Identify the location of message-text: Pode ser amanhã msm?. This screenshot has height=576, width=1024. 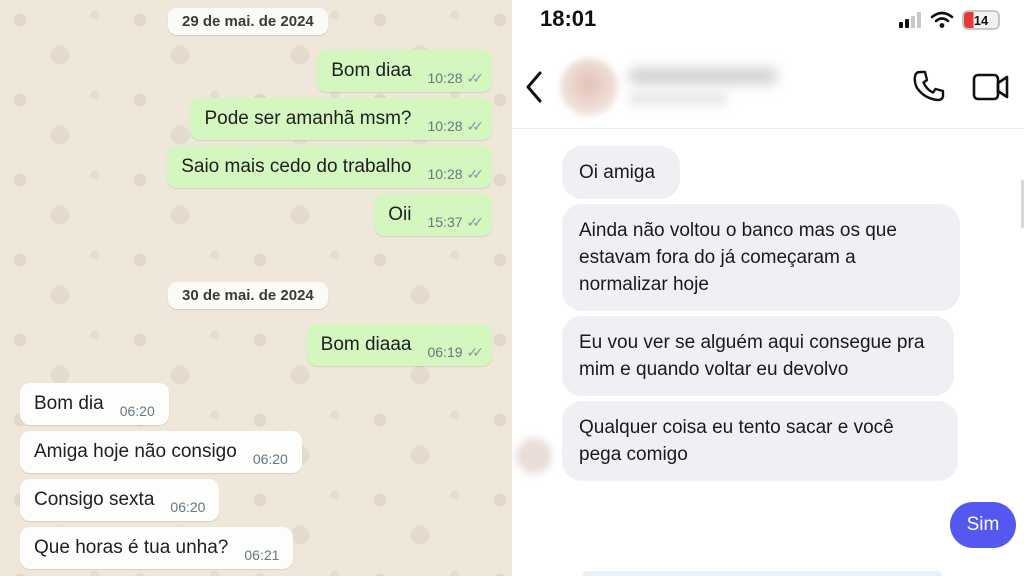
(308, 118).